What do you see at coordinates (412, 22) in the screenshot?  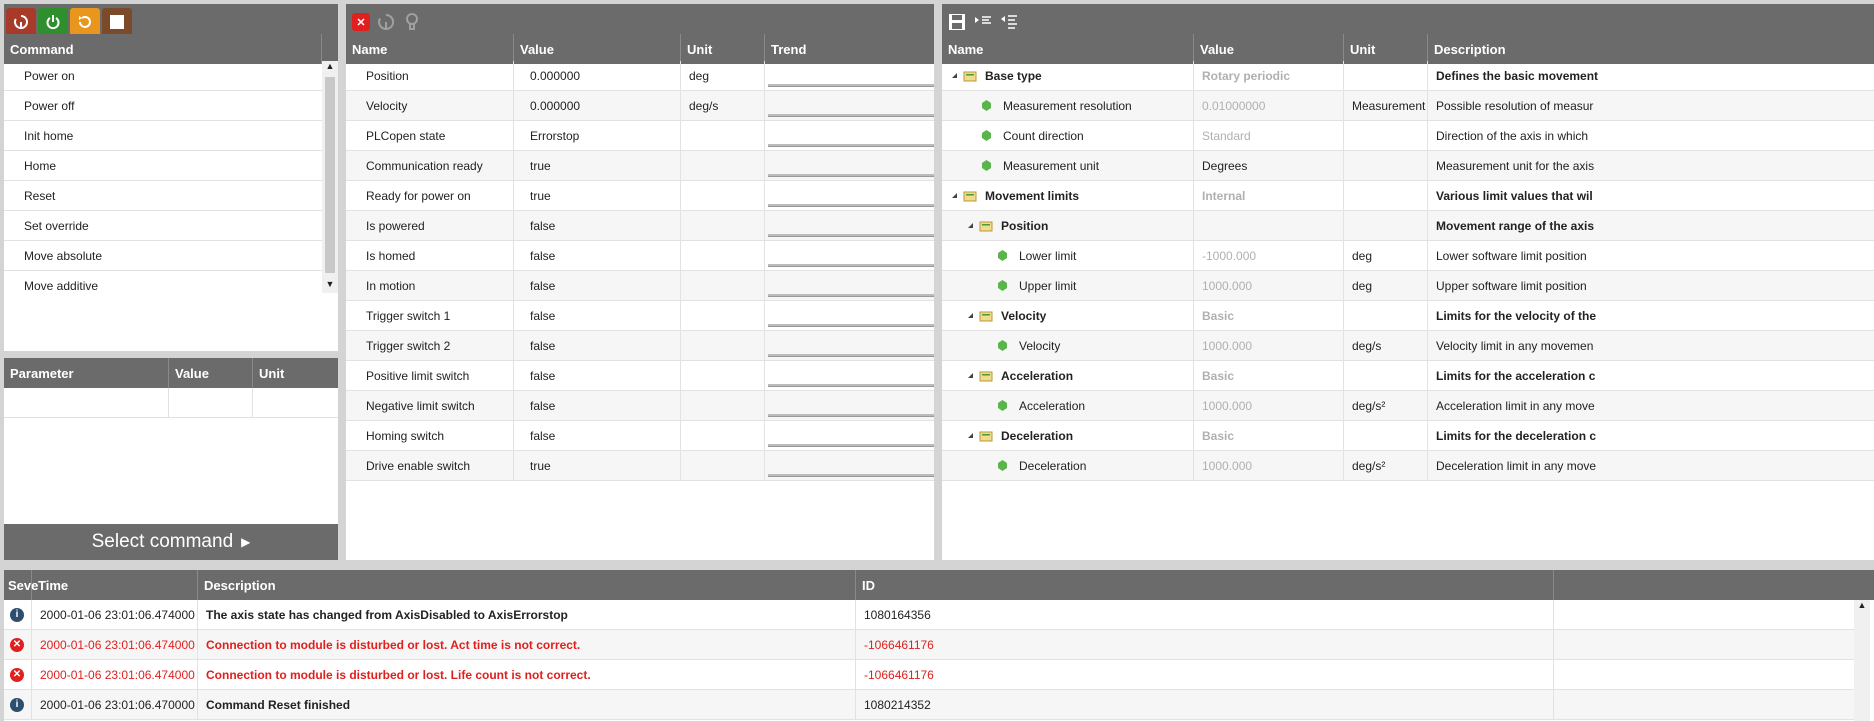 I see `bulb-icon` at bounding box center [412, 22].